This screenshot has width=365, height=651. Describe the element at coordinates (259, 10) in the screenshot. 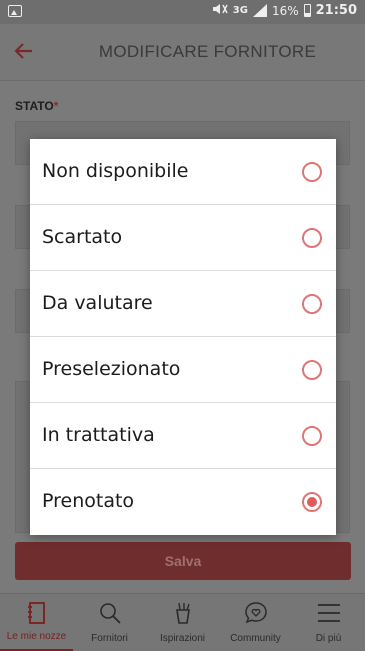

I see `signal-icon` at that location.